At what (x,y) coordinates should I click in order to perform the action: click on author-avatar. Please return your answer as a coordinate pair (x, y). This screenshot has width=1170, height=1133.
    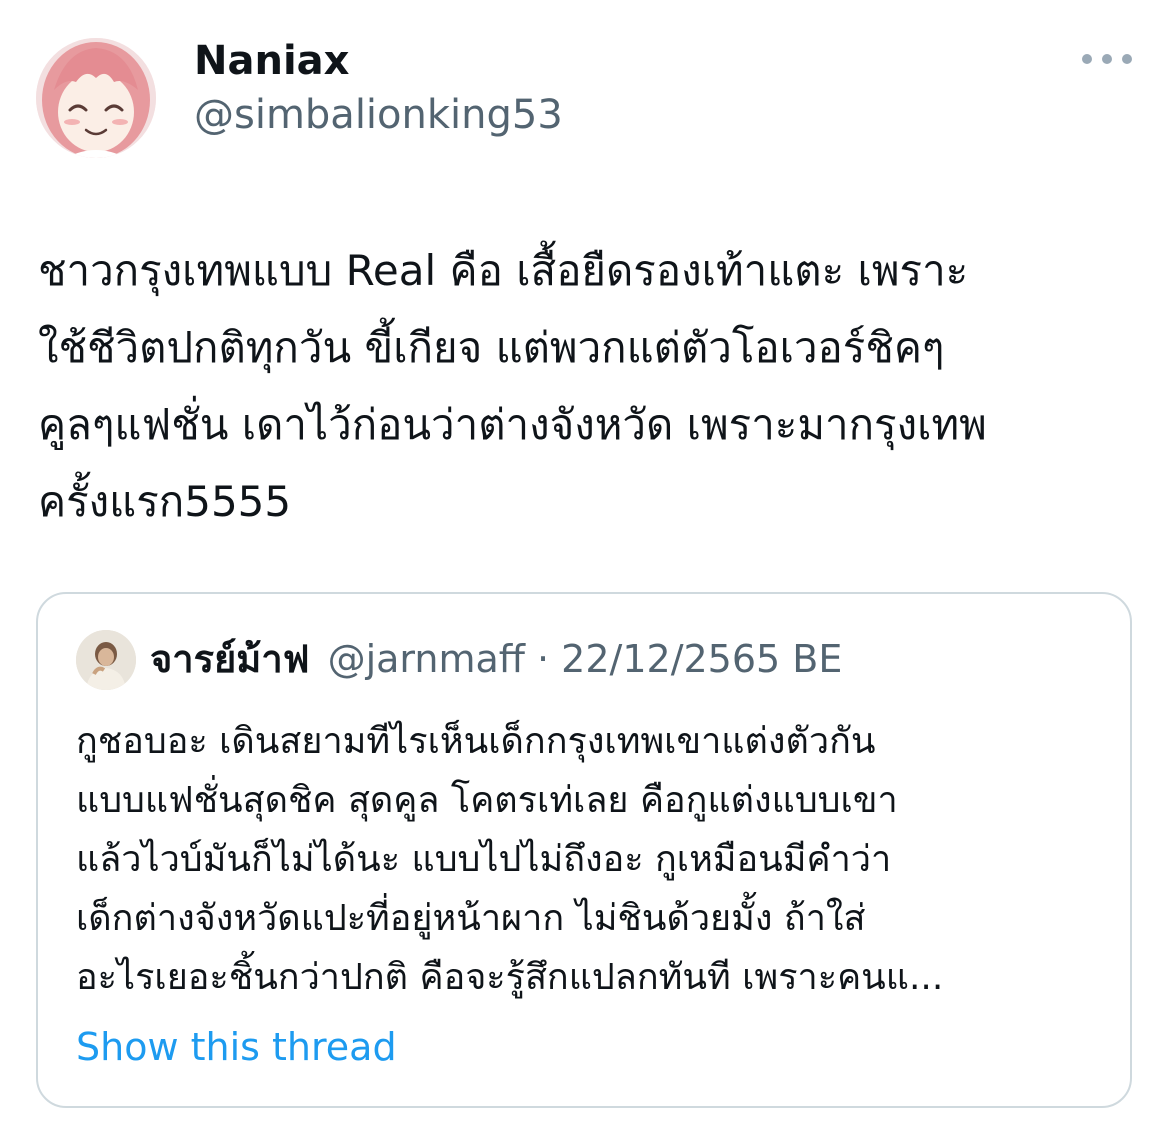
    Looking at the image, I should click on (96, 98).